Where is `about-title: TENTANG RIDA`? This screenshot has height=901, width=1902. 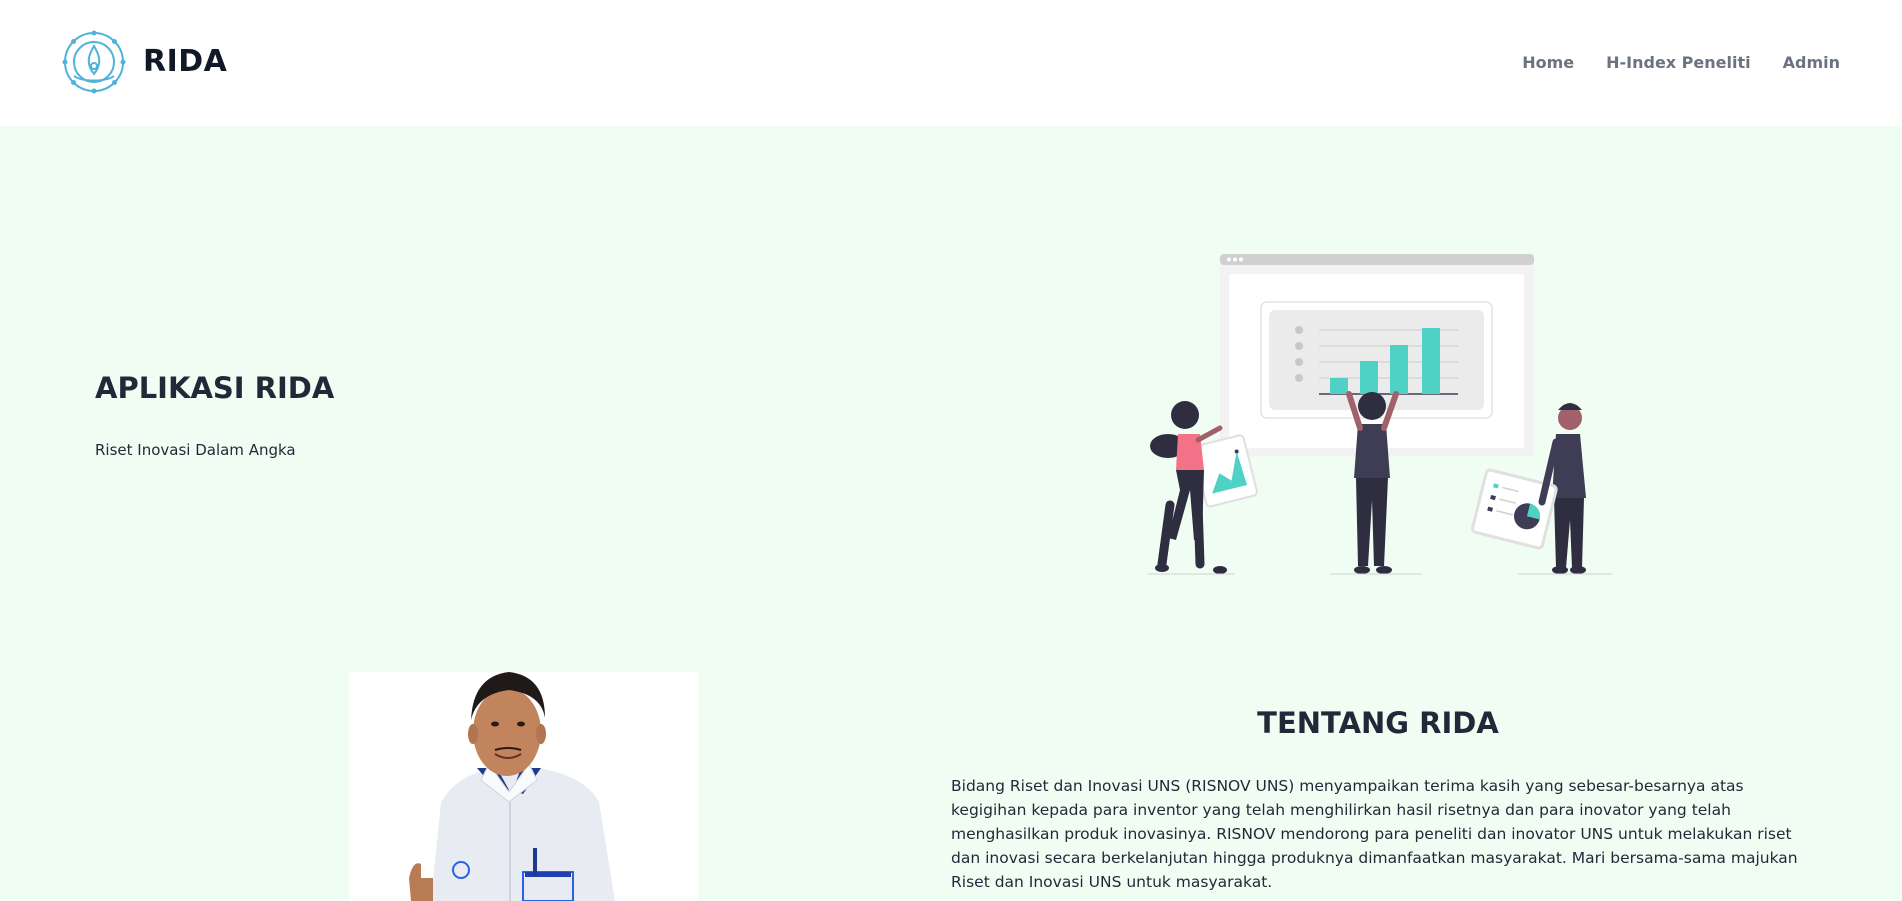 about-title: TENTANG RIDA is located at coordinates (1378, 723).